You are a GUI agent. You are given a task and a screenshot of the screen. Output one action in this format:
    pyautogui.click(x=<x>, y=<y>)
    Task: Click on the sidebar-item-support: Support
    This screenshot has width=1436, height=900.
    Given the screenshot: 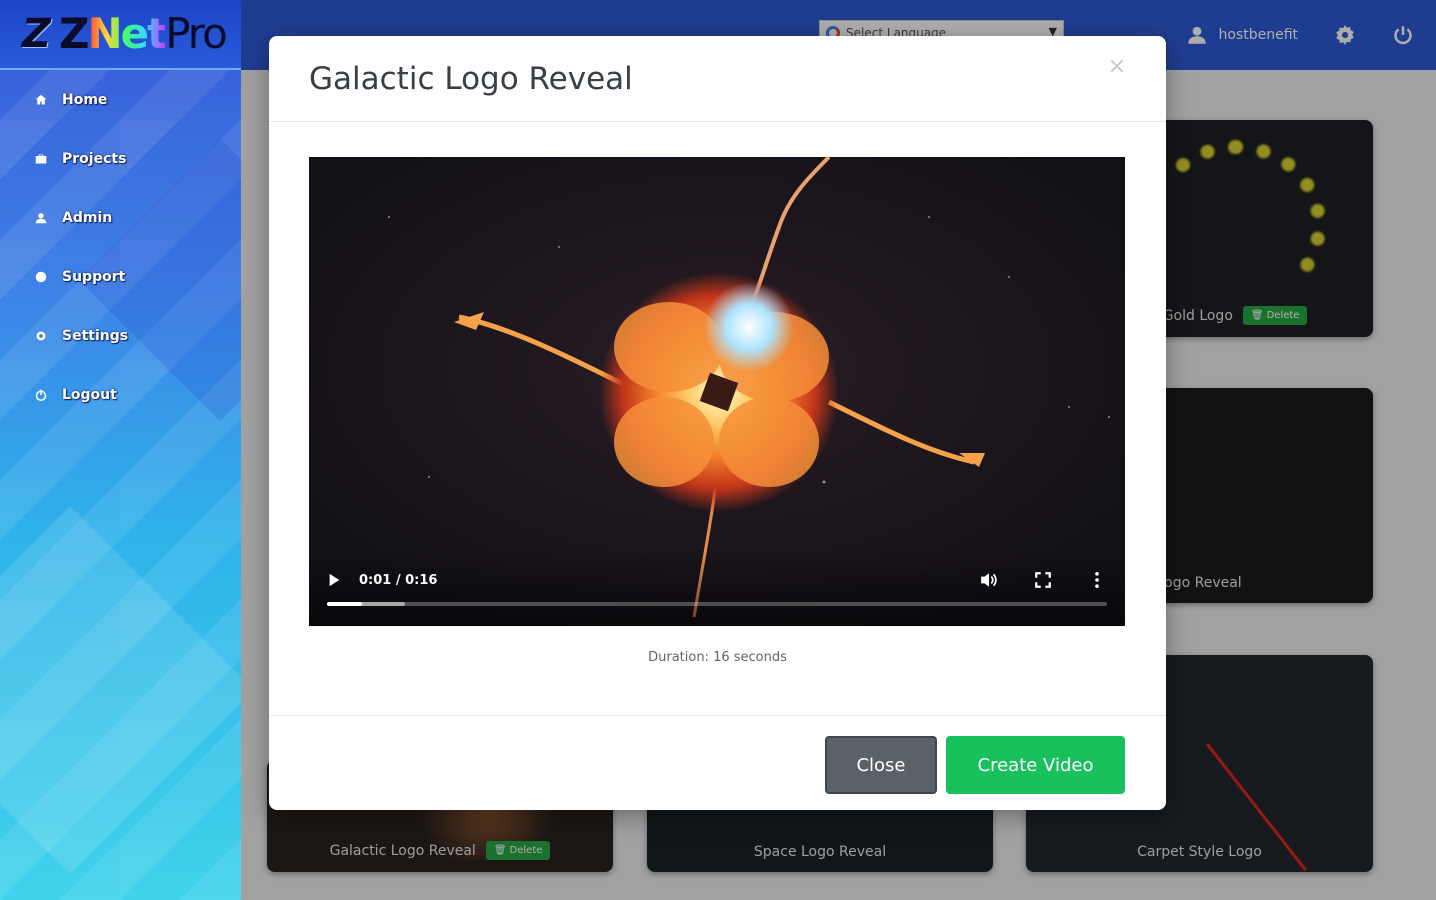 What is the action you would take?
    pyautogui.click(x=120, y=276)
    